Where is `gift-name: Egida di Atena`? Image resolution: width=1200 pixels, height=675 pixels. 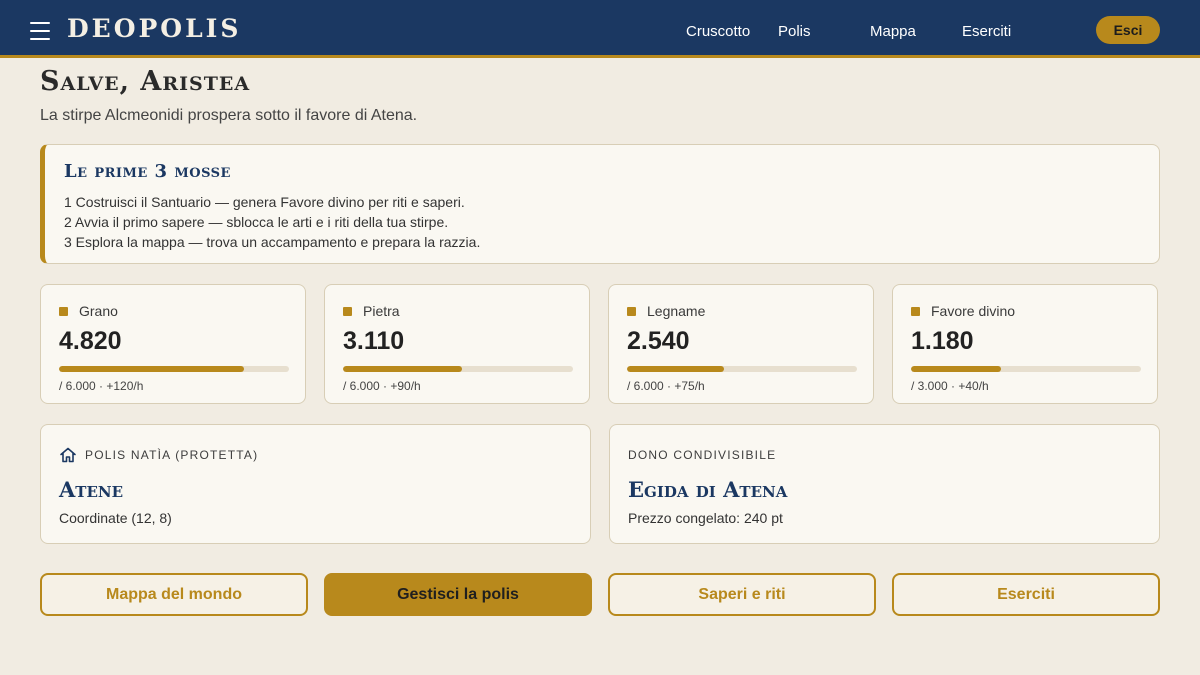
gift-name: Egida di Atena is located at coordinates (708, 489).